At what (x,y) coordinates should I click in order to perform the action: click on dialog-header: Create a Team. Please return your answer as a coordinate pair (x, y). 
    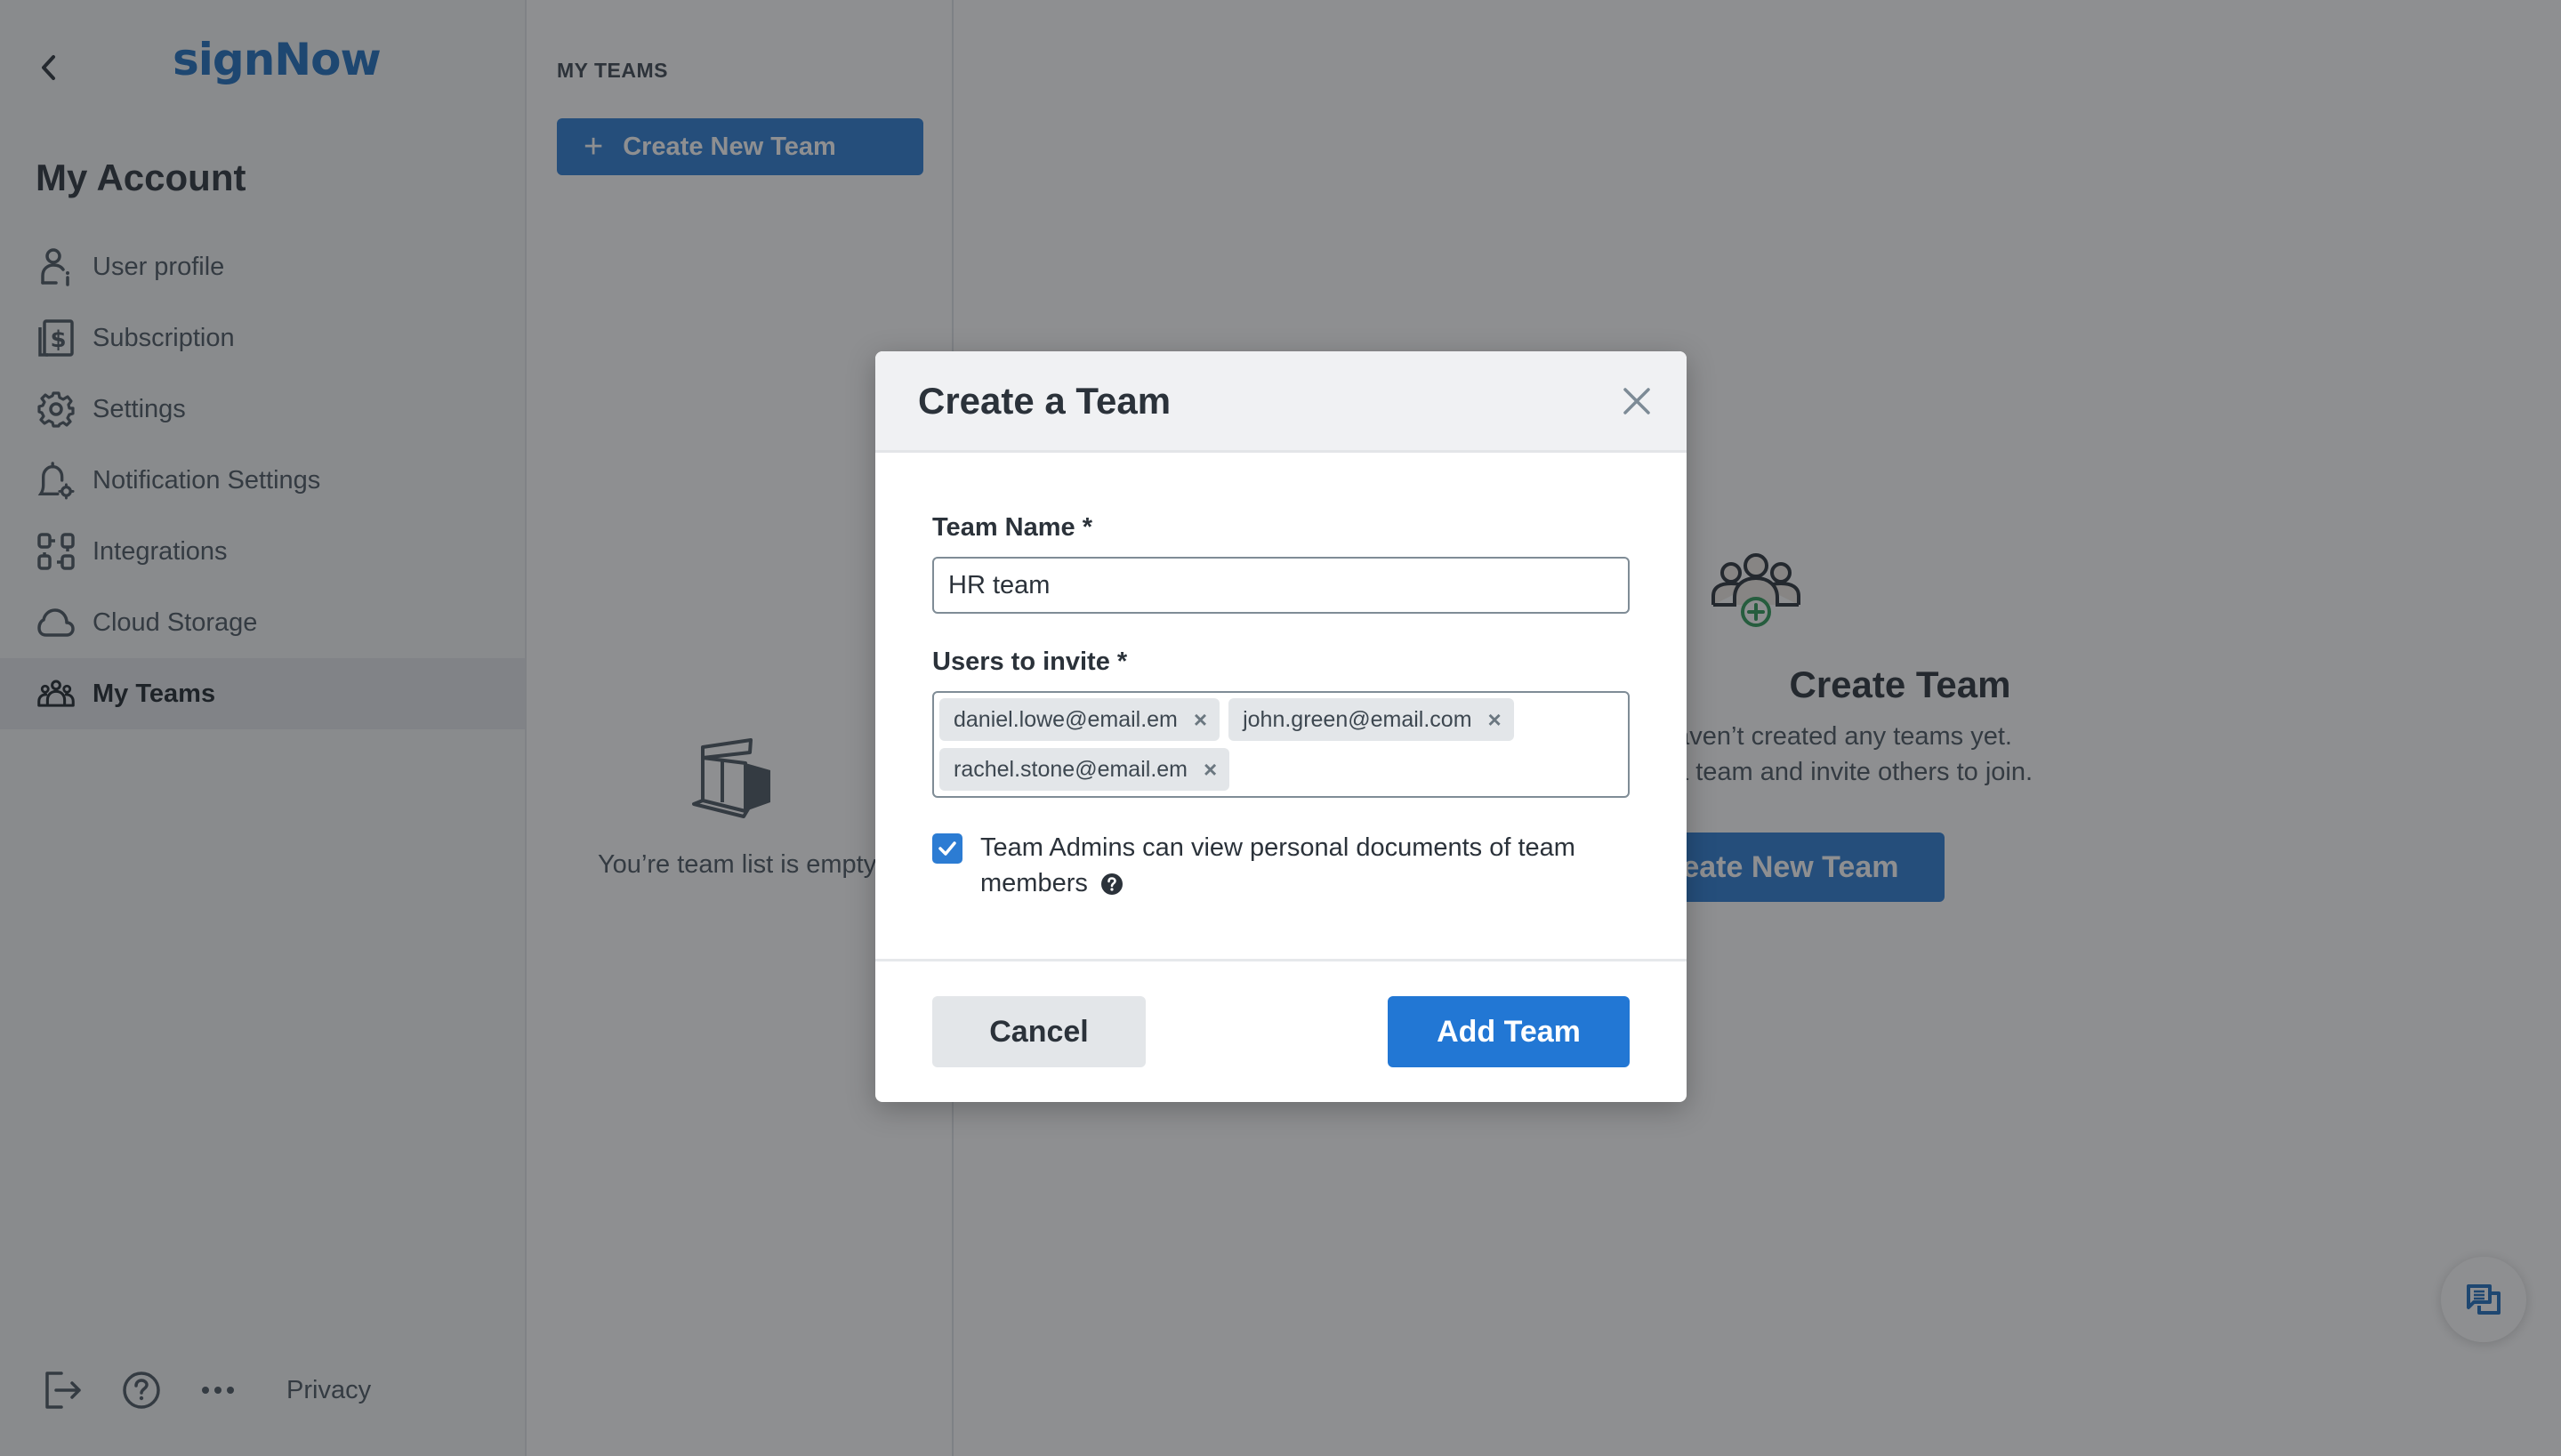
    Looking at the image, I should click on (1281, 402).